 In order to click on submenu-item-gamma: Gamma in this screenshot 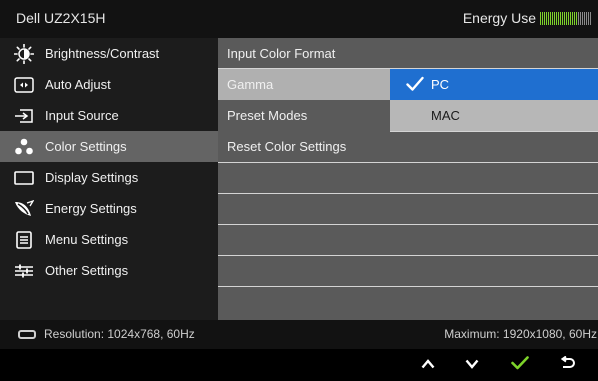, I will do `click(304, 84)`.